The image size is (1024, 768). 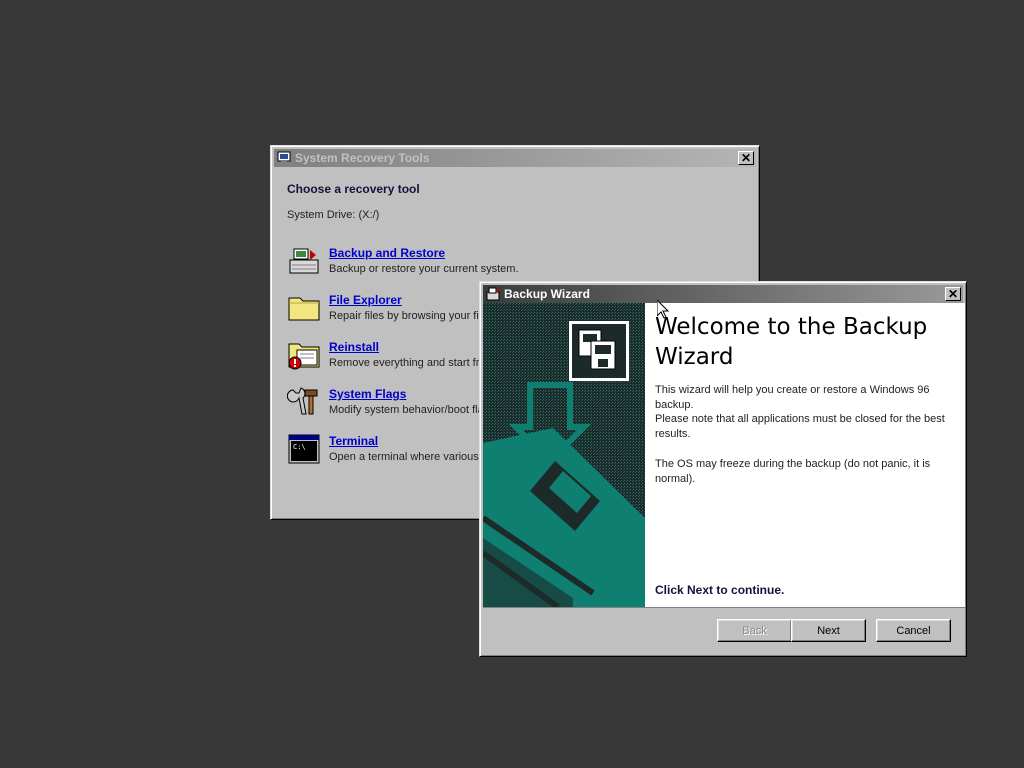 What do you see at coordinates (410, 363) in the screenshot?
I see `tool-desc-reinstall: Remove everything and start fres` at bounding box center [410, 363].